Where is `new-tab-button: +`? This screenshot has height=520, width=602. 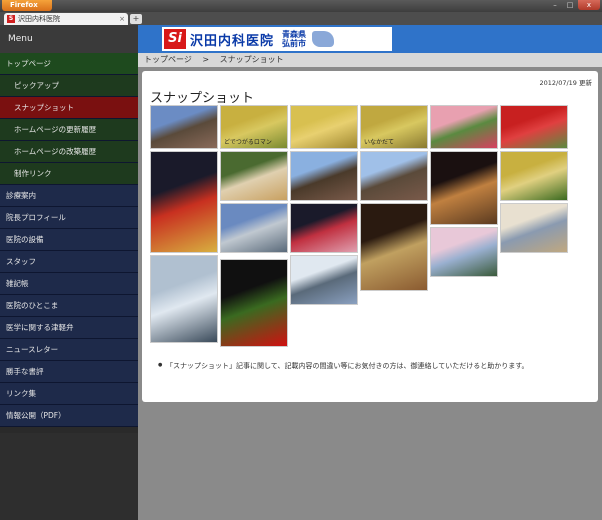
new-tab-button: + is located at coordinates (136, 19).